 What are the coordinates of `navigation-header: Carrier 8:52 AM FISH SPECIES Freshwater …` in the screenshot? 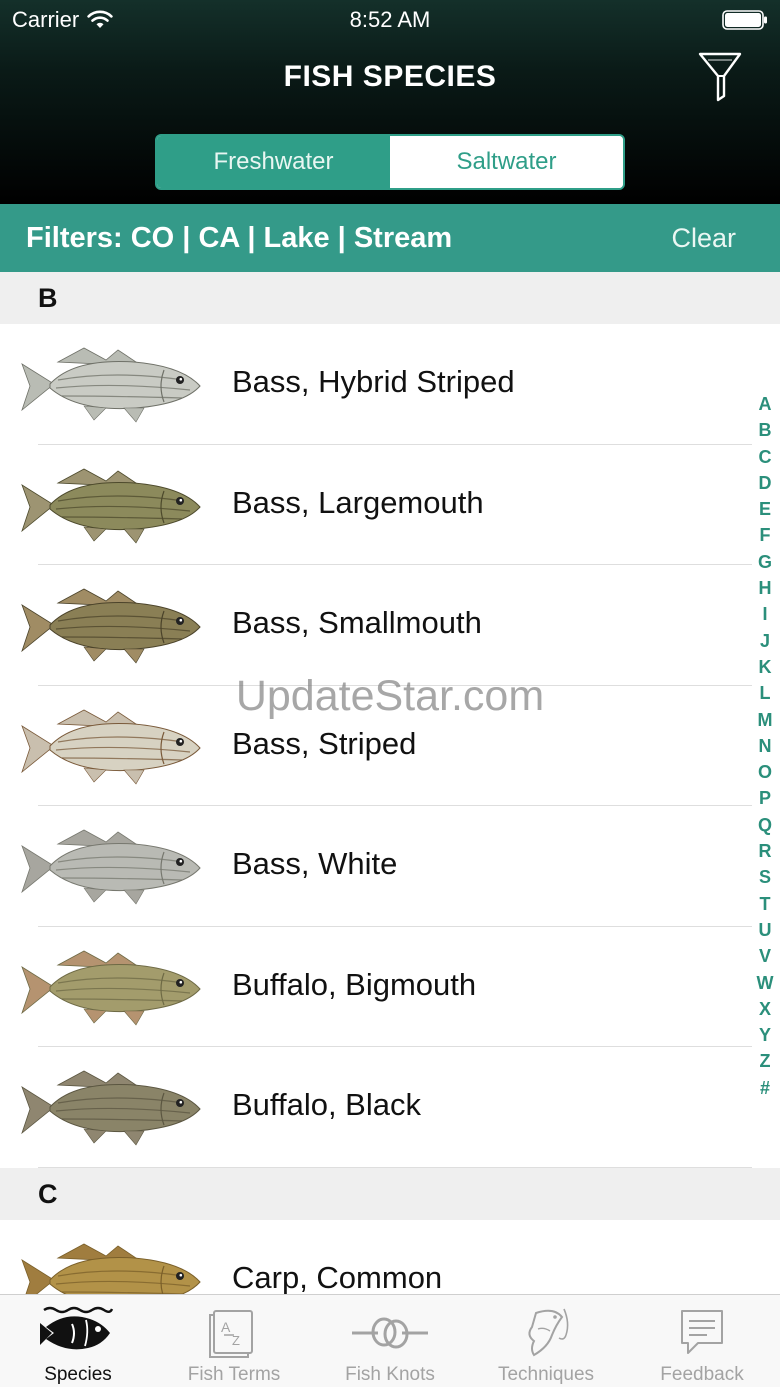 It's located at (390, 102).